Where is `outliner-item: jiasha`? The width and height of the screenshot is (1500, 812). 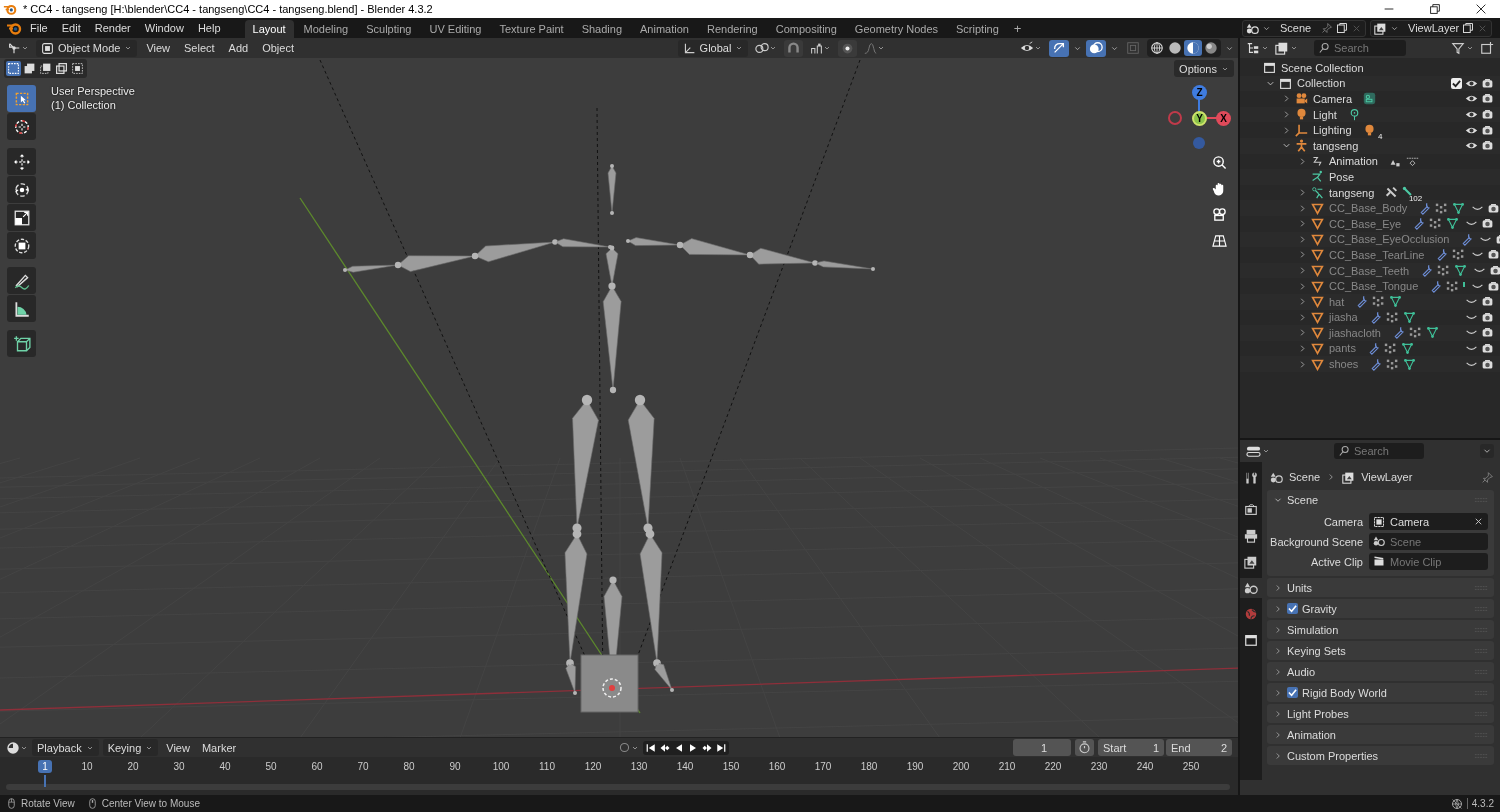 outliner-item: jiasha is located at coordinates (1343, 317).